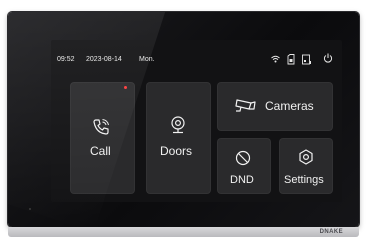 This screenshot has width=367, height=240. What do you see at coordinates (306, 166) in the screenshot?
I see `settings-tile: Settings` at bounding box center [306, 166].